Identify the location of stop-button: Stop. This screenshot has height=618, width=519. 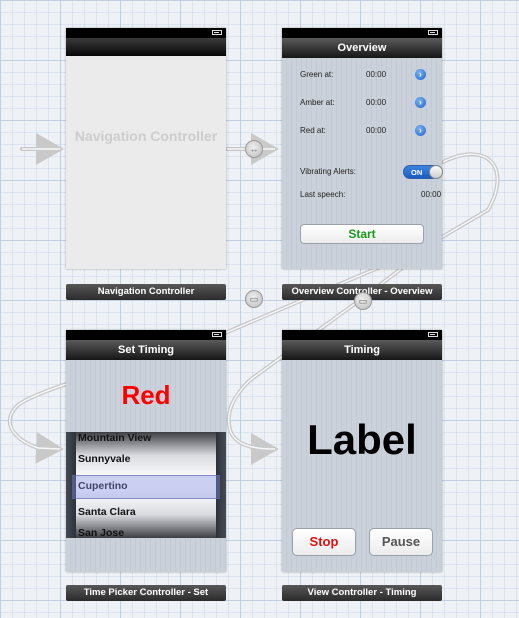
(324, 542).